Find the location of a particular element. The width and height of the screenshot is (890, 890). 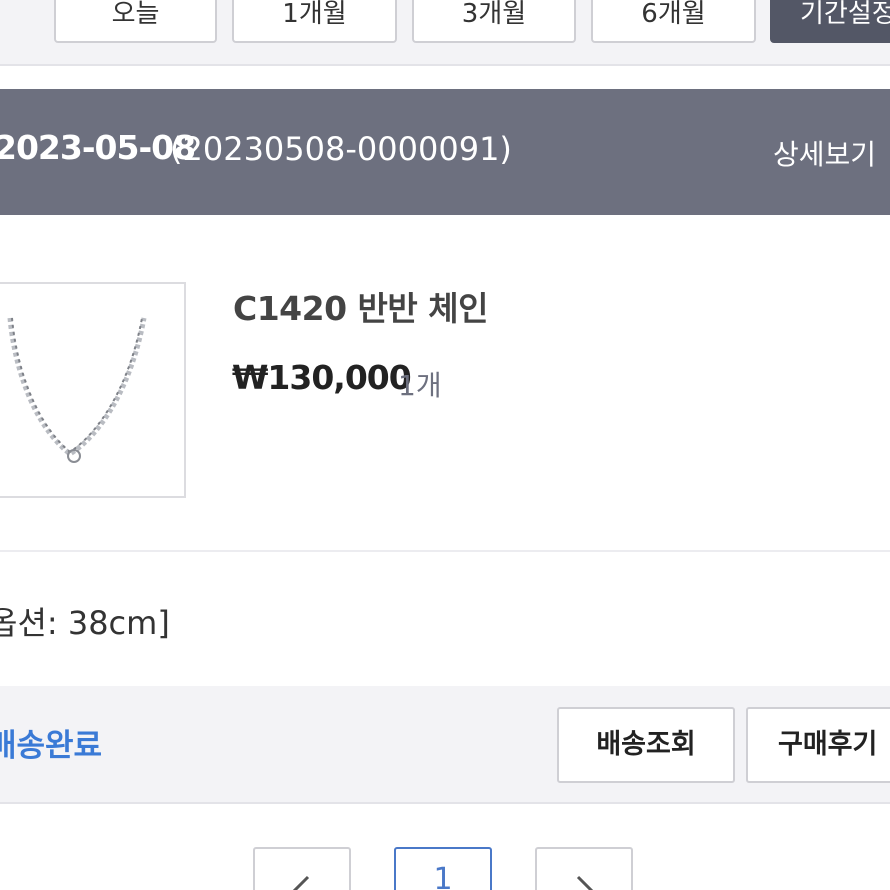

order-number: (20230508-0000091) is located at coordinates (341, 149).